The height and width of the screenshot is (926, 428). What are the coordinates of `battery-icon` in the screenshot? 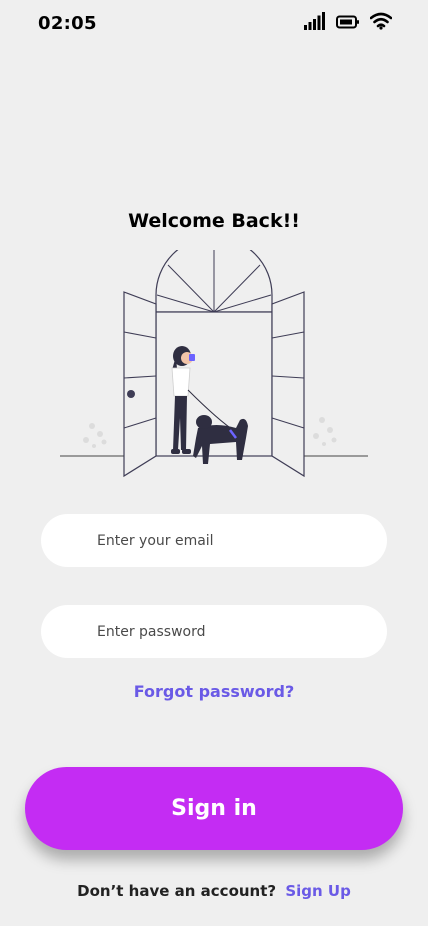 It's located at (348, 23).